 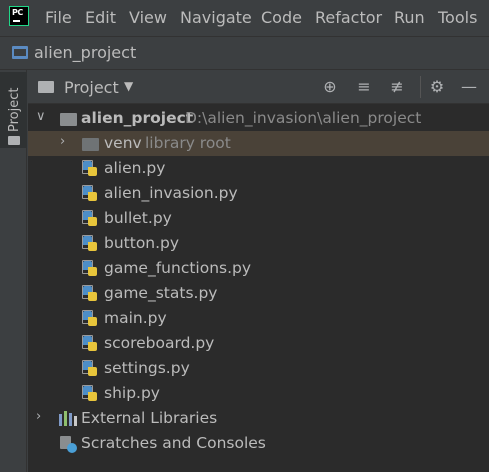 I want to click on tree-file: alien.py, so click(x=258, y=168).